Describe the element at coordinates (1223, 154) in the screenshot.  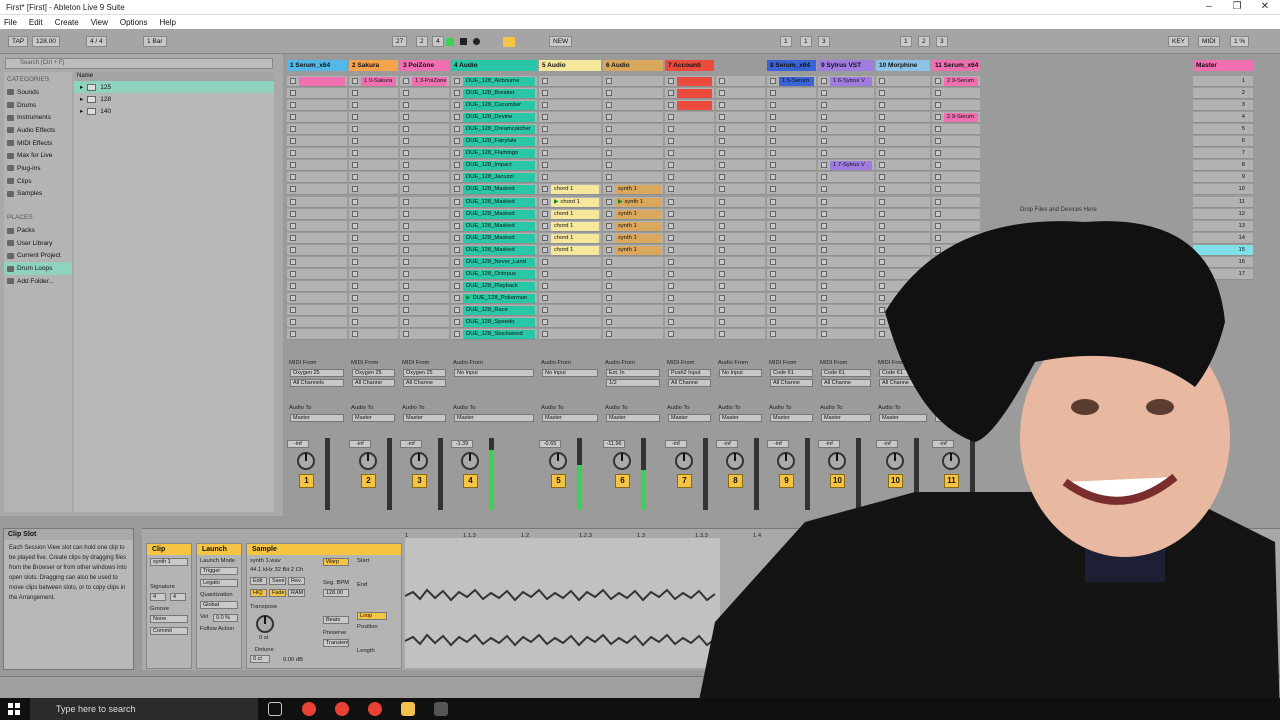
I see `scene-launch-button: 7` at that location.